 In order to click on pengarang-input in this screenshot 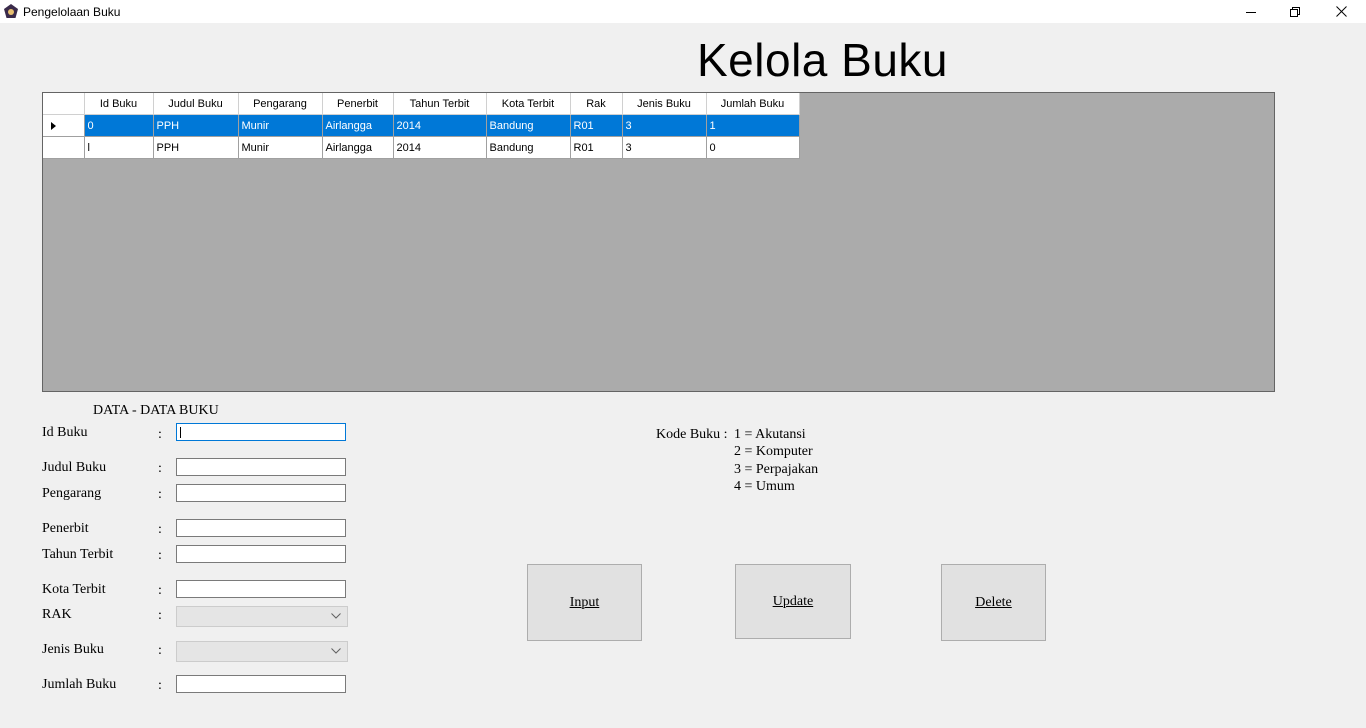, I will do `click(261, 493)`.